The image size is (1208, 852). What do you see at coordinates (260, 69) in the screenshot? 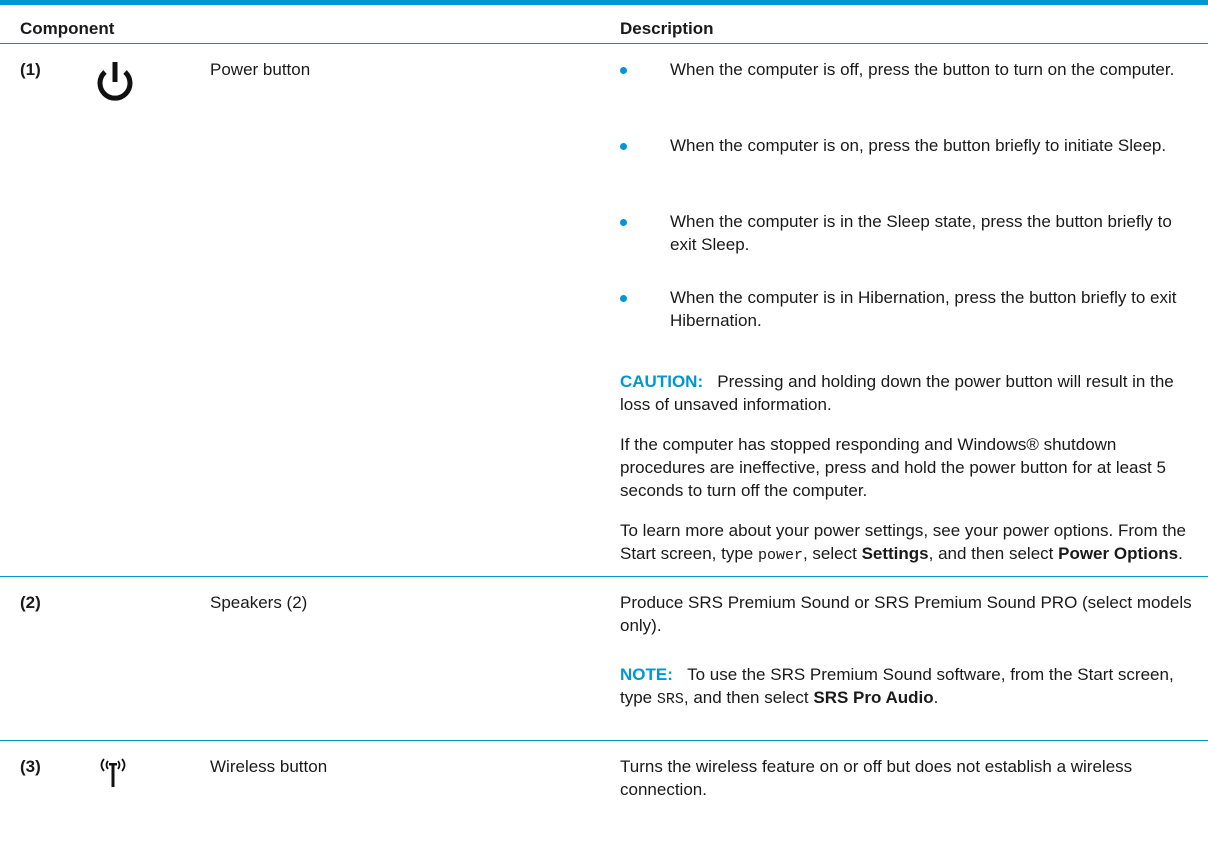
I see `component-name: Power button` at bounding box center [260, 69].